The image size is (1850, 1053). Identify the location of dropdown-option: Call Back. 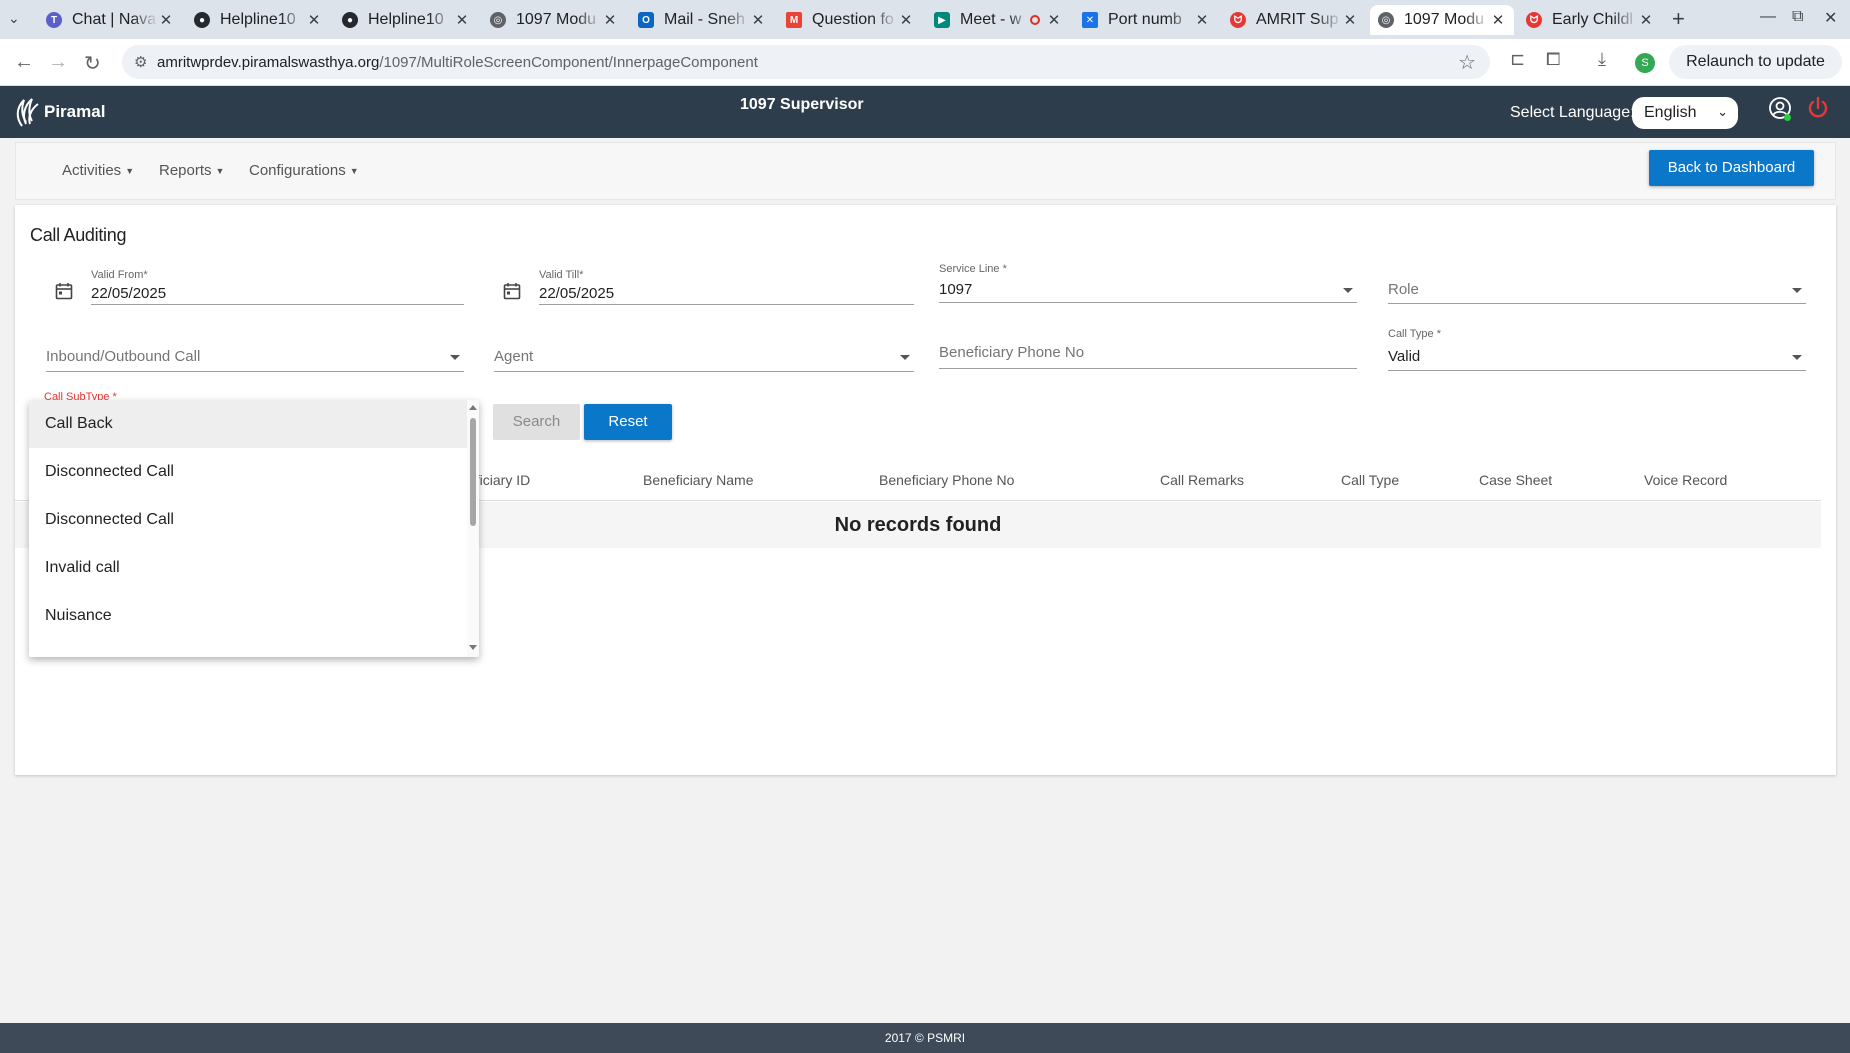
(248, 424).